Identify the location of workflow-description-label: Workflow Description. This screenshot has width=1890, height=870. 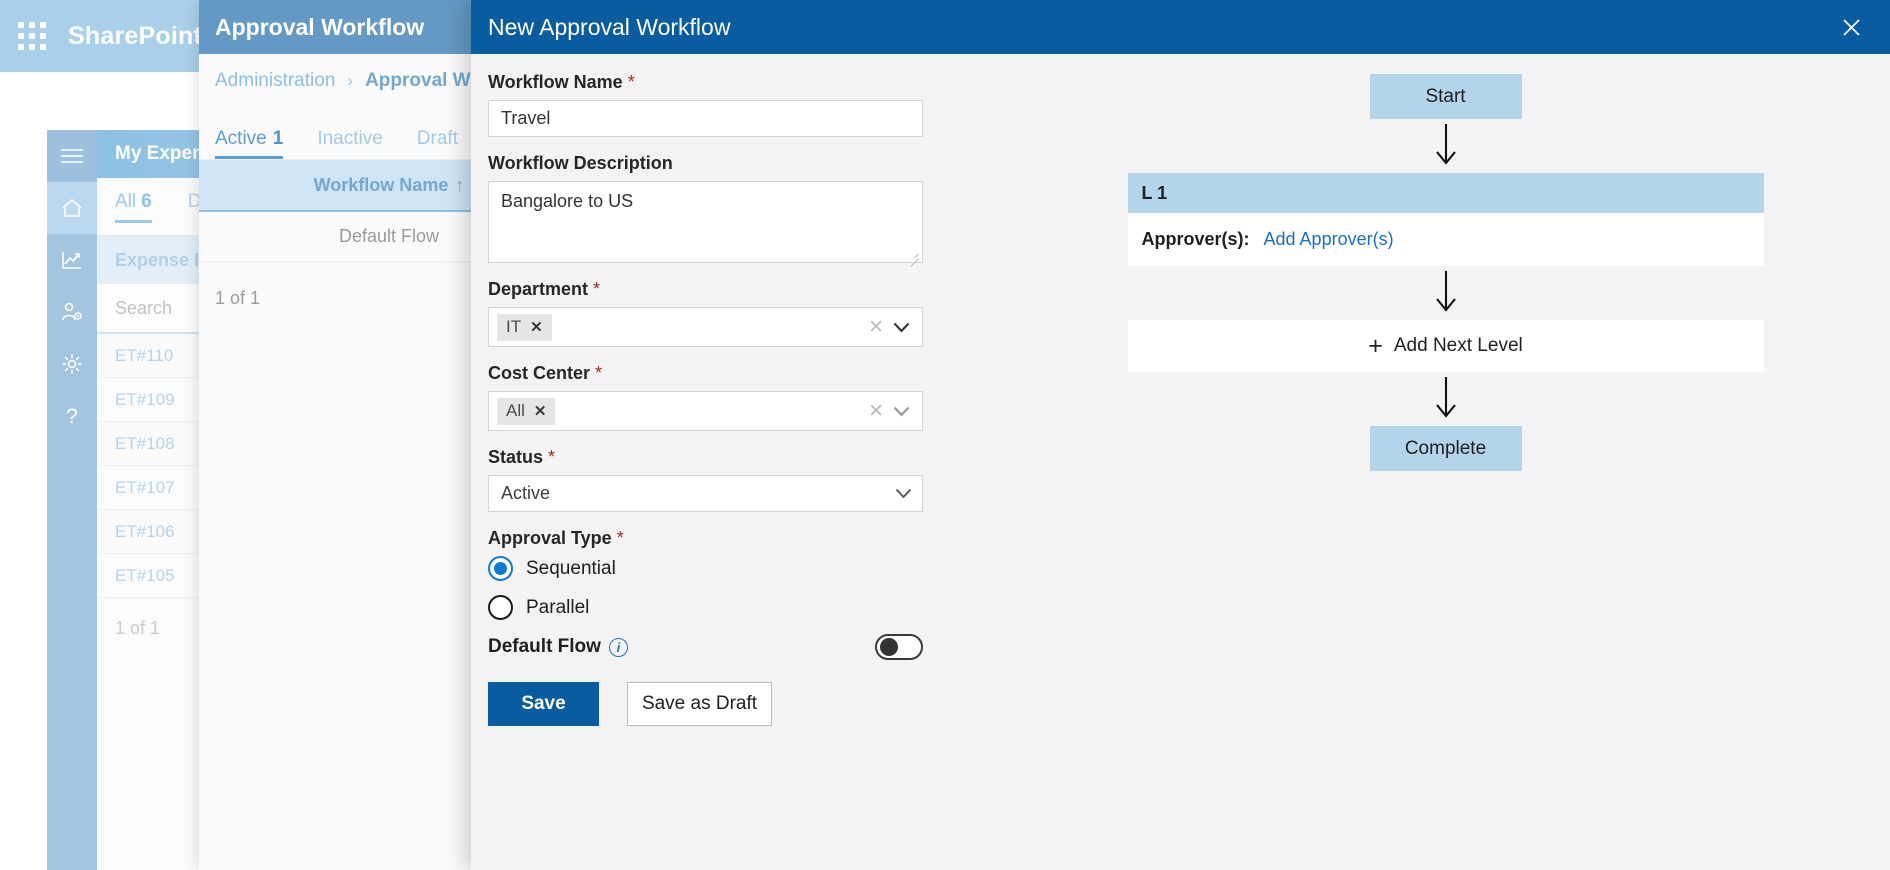
(744, 163).